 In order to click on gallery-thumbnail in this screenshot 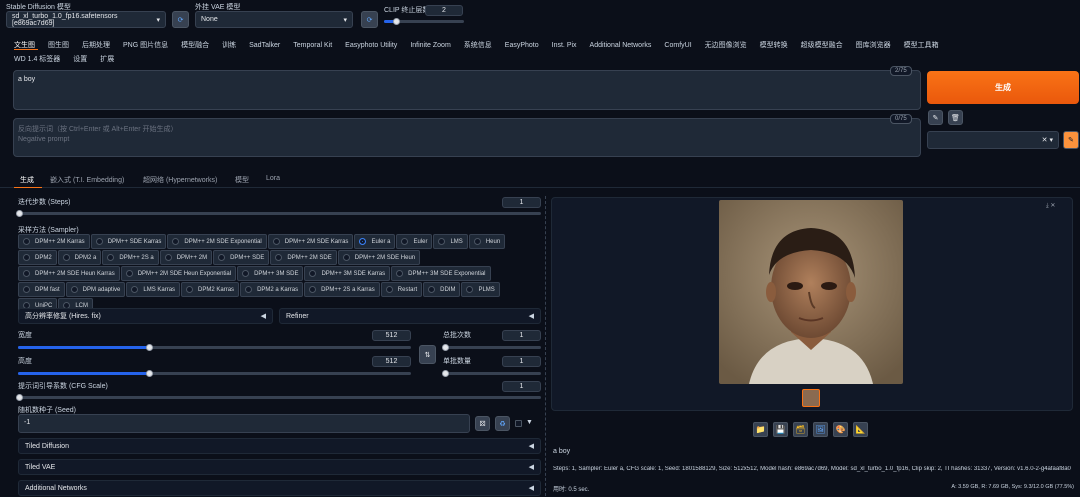, I will do `click(811, 398)`.